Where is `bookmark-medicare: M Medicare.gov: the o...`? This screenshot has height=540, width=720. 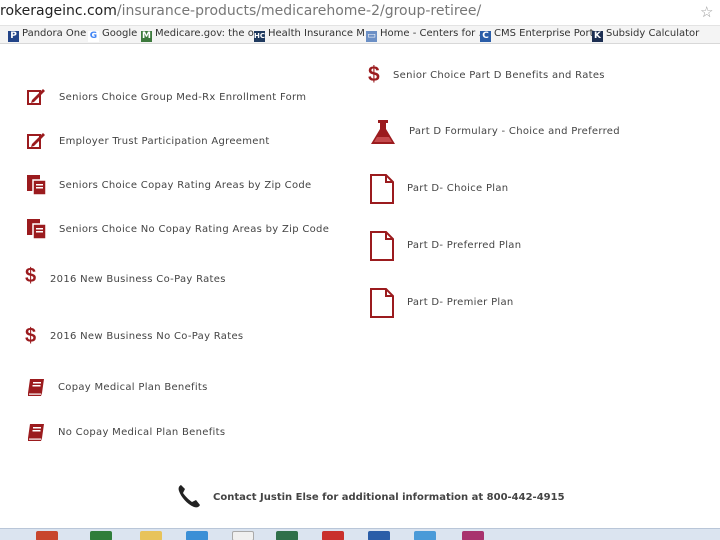 bookmark-medicare: M Medicare.gov: the o... is located at coordinates (202, 35).